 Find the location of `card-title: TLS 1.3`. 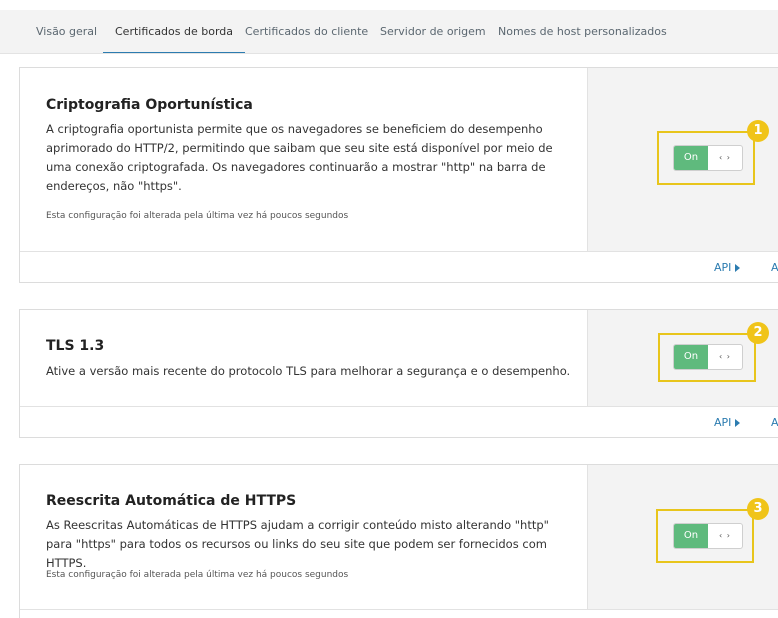

card-title: TLS 1.3 is located at coordinates (75, 346).